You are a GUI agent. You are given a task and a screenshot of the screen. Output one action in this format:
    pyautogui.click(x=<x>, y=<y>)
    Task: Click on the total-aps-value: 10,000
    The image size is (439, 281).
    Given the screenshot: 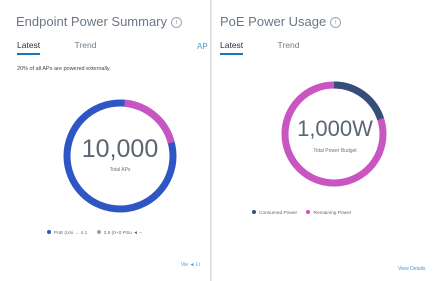 What is the action you would take?
    pyautogui.click(x=120, y=149)
    